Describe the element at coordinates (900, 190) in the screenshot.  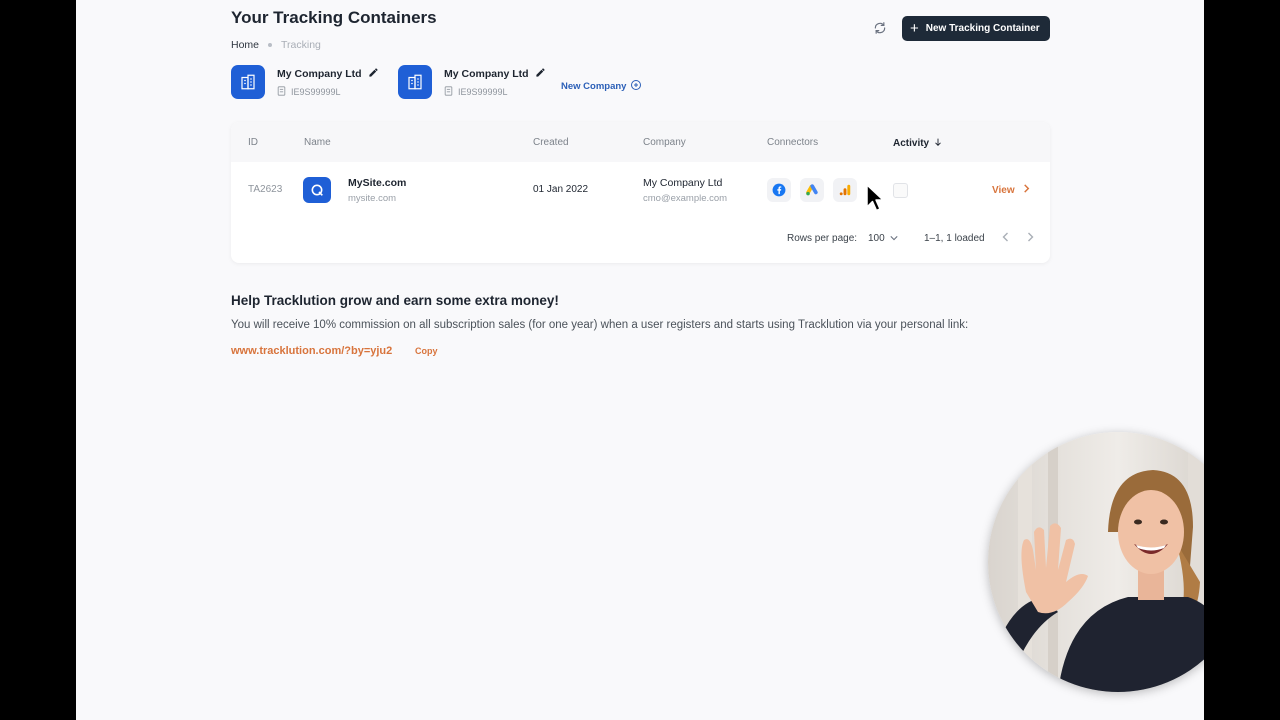
I see `activity-checkbox` at that location.